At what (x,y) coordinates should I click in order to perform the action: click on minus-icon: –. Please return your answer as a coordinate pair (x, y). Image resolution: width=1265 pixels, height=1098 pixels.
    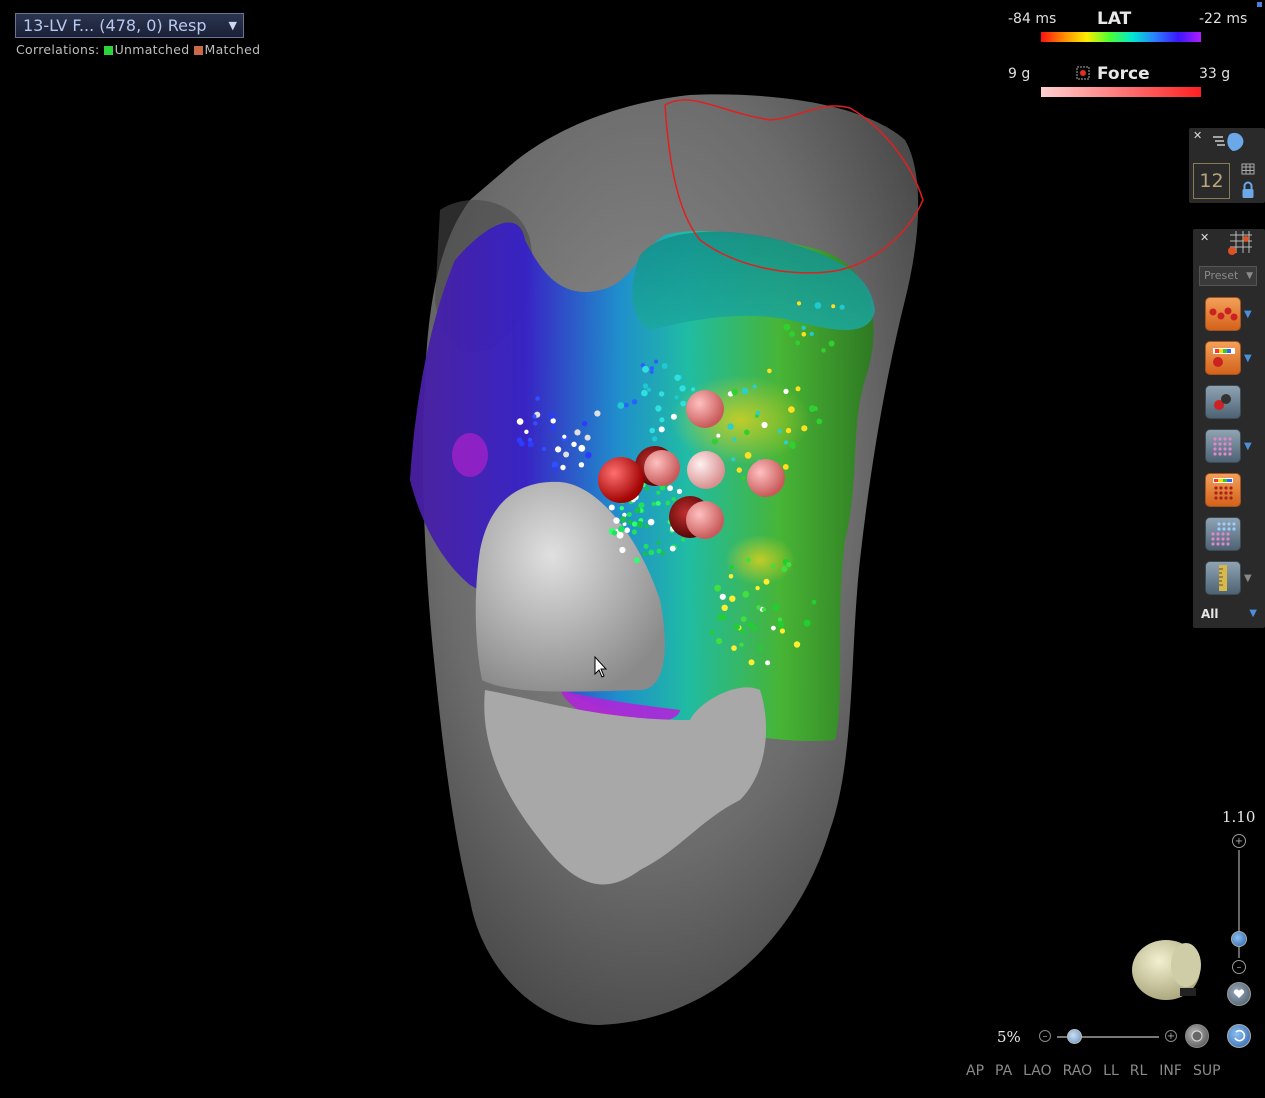
    Looking at the image, I should click on (1045, 1036).